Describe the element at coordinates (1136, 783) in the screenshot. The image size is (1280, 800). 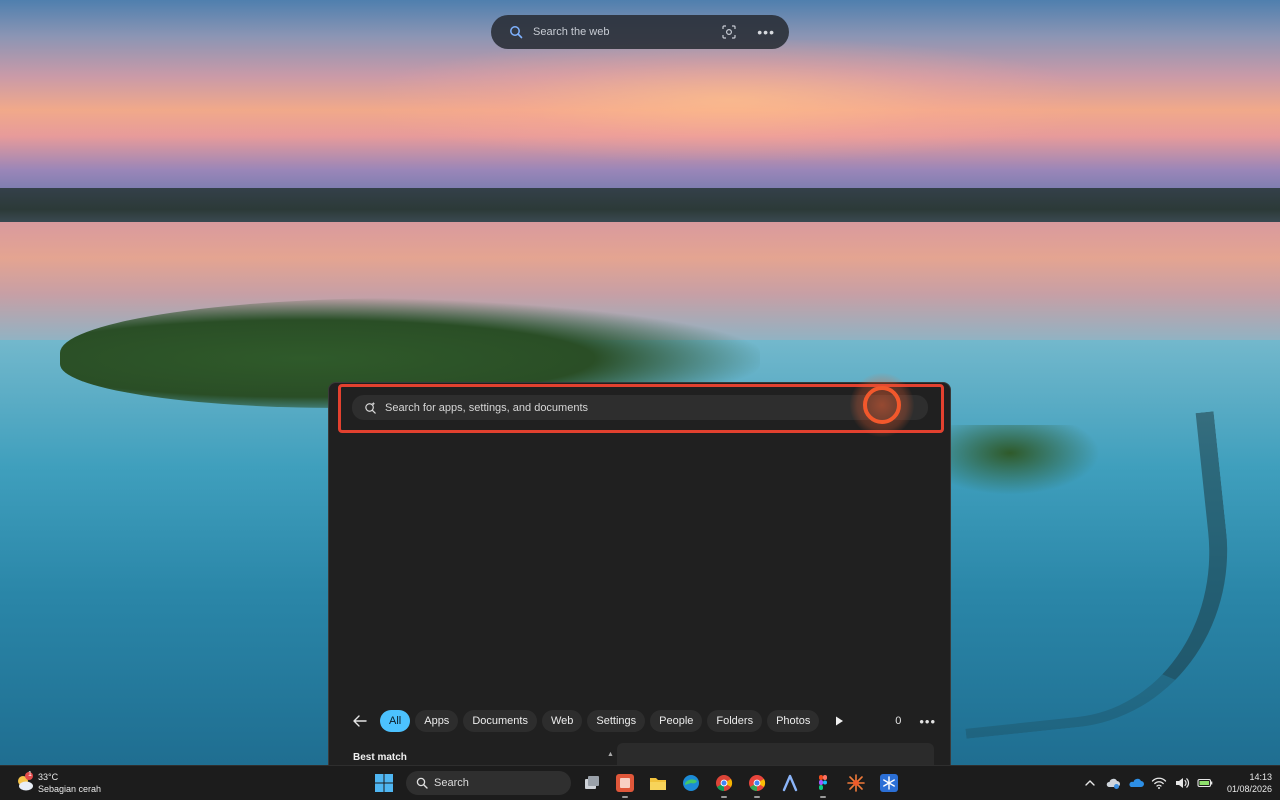
I see `onedrive-icon` at that location.